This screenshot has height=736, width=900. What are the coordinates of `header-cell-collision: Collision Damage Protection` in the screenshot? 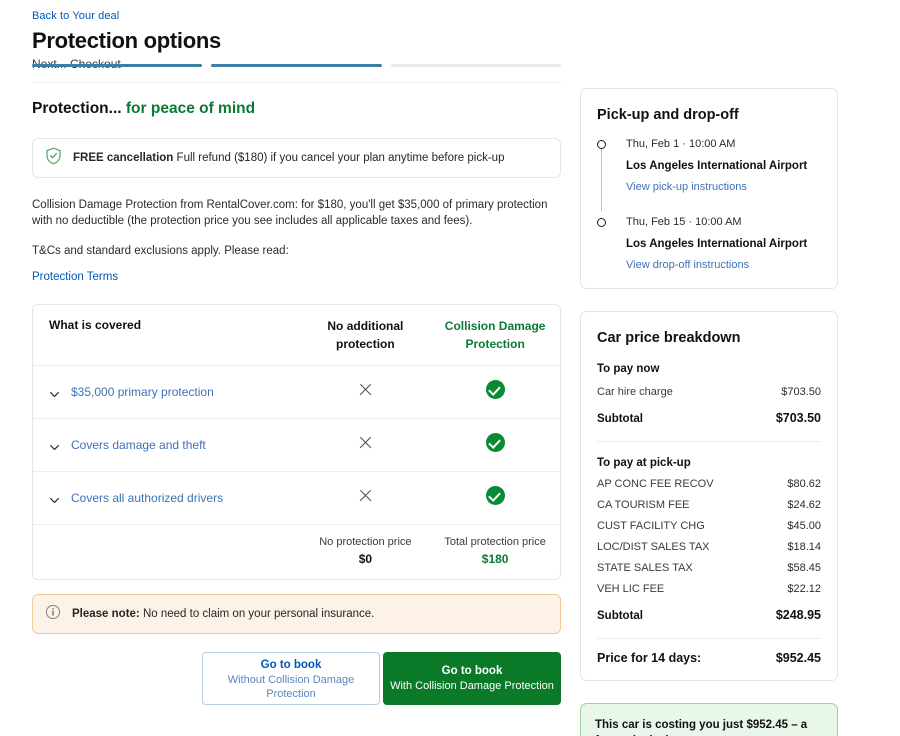 It's located at (495, 335).